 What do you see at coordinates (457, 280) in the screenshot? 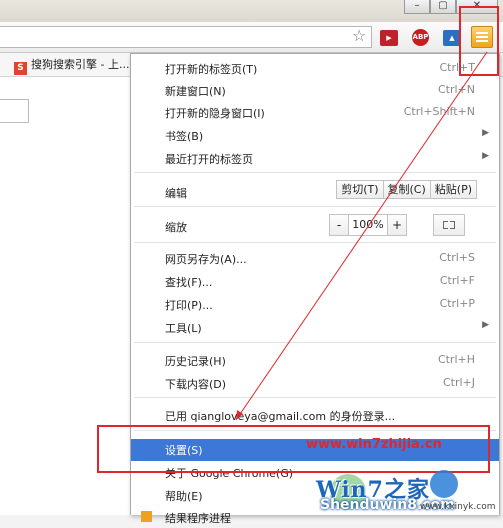
I see `menu-shortcut: Ctrl+F` at bounding box center [457, 280].